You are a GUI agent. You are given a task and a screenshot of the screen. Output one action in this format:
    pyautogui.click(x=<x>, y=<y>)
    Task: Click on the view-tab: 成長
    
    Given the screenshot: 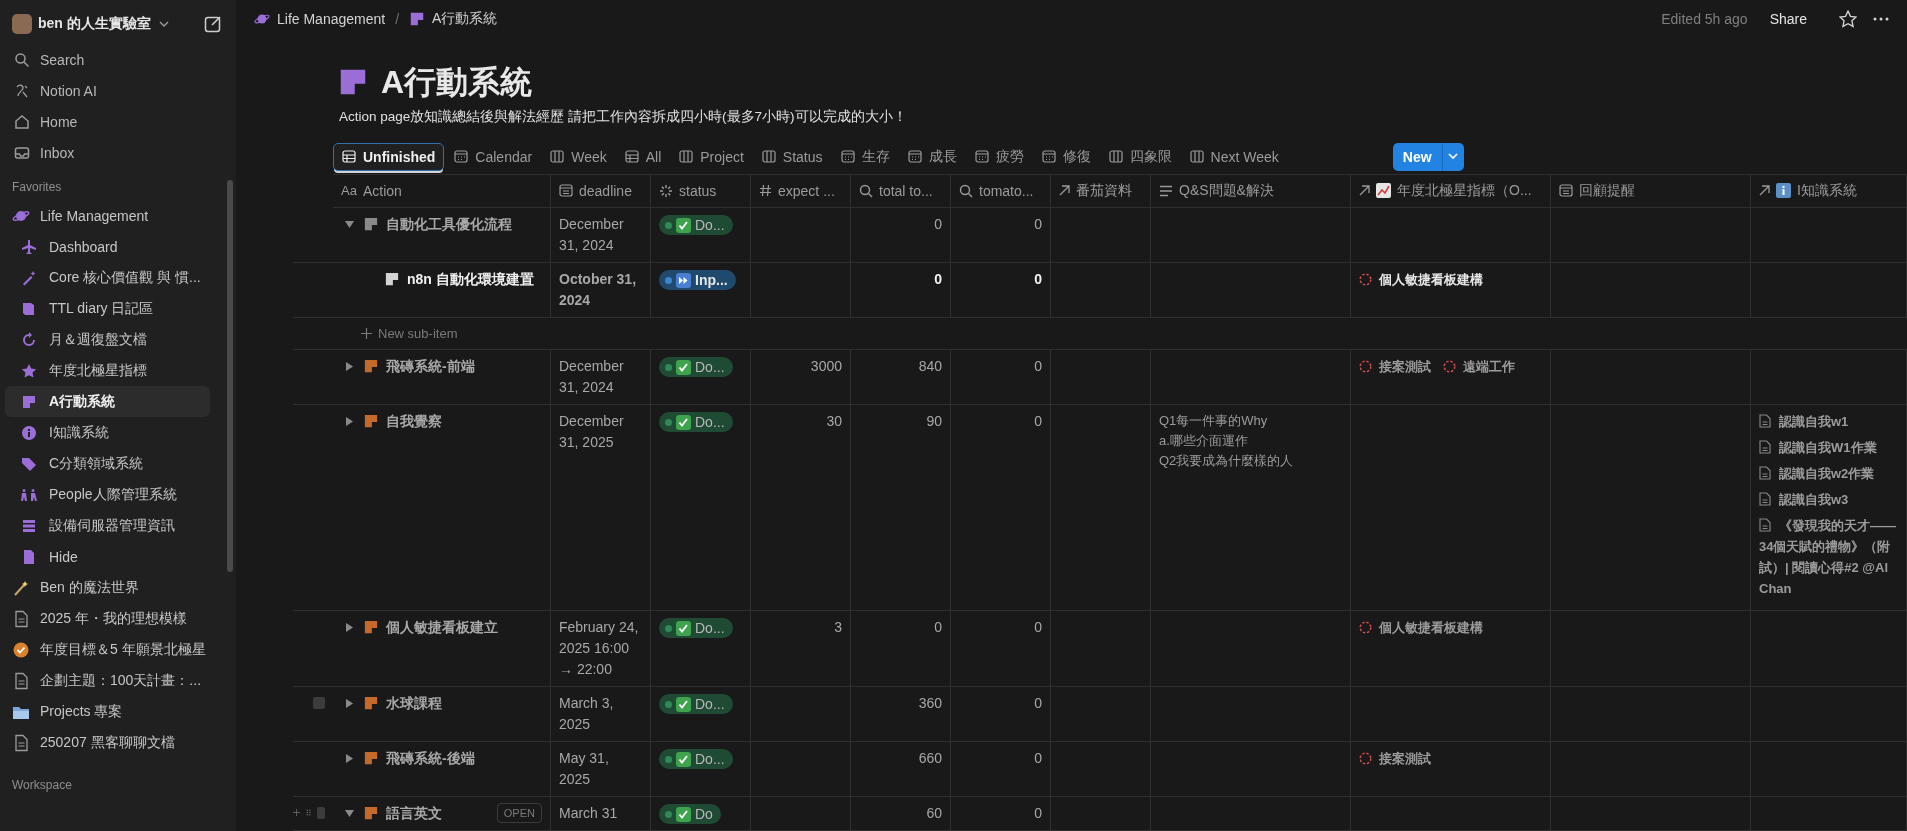 What is the action you would take?
    pyautogui.click(x=932, y=156)
    